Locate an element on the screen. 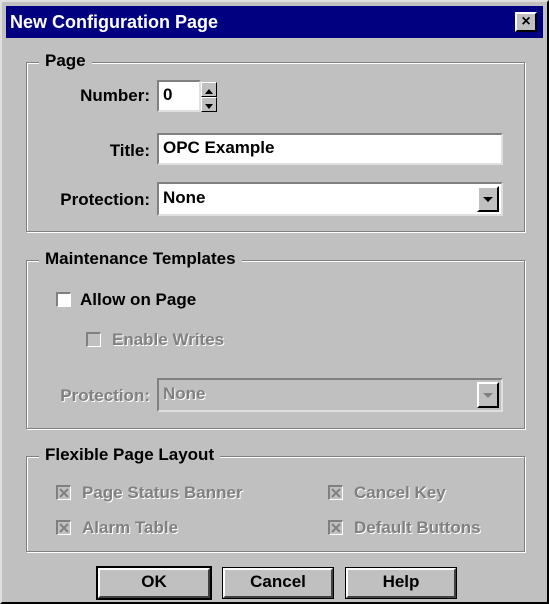  protection-label: Protection: is located at coordinates (105, 199).